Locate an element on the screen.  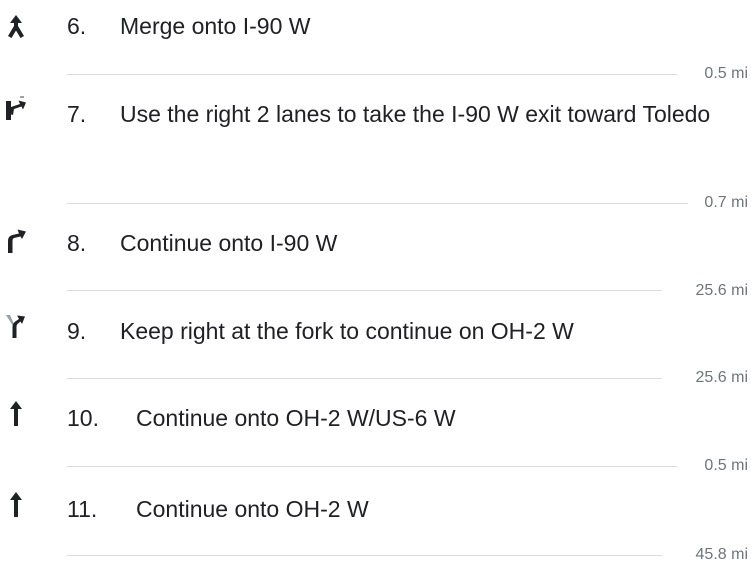
ramp-right-icon is located at coordinates (16, 109).